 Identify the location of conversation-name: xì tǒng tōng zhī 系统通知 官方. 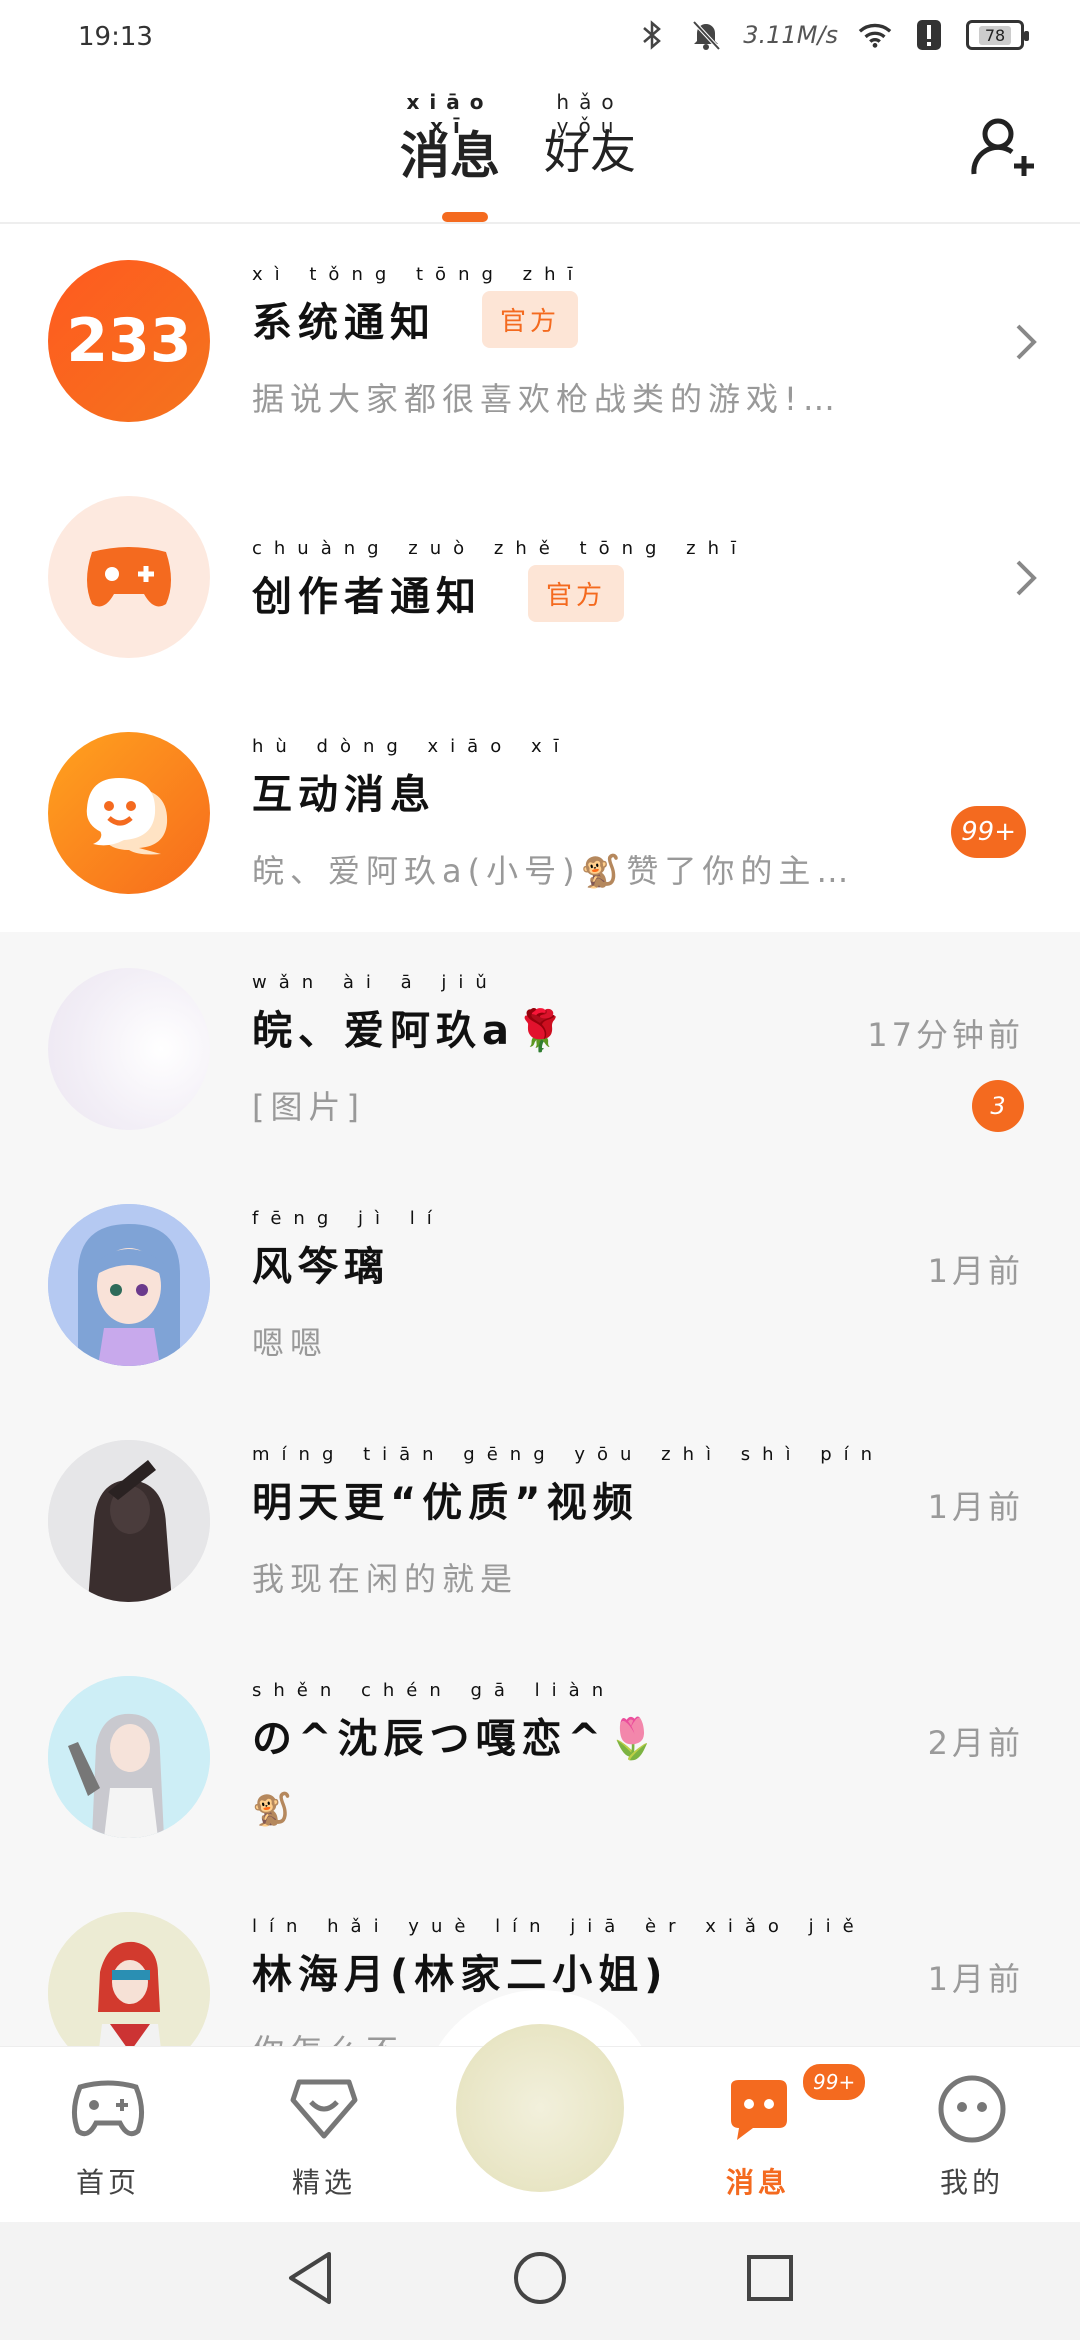
(415, 306).